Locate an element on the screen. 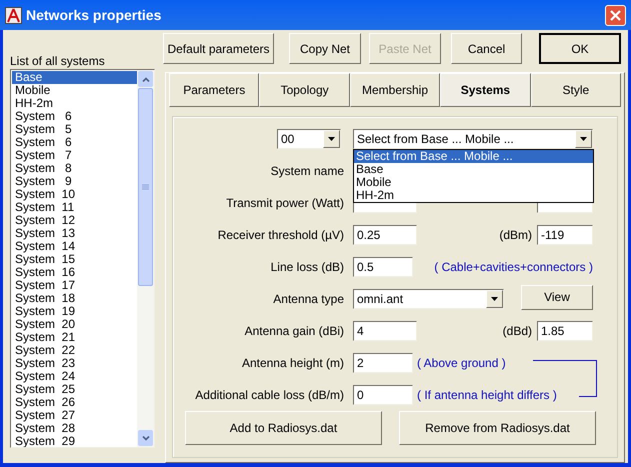 The height and width of the screenshot is (467, 631). list-item: System 20 is located at coordinates (74, 324).